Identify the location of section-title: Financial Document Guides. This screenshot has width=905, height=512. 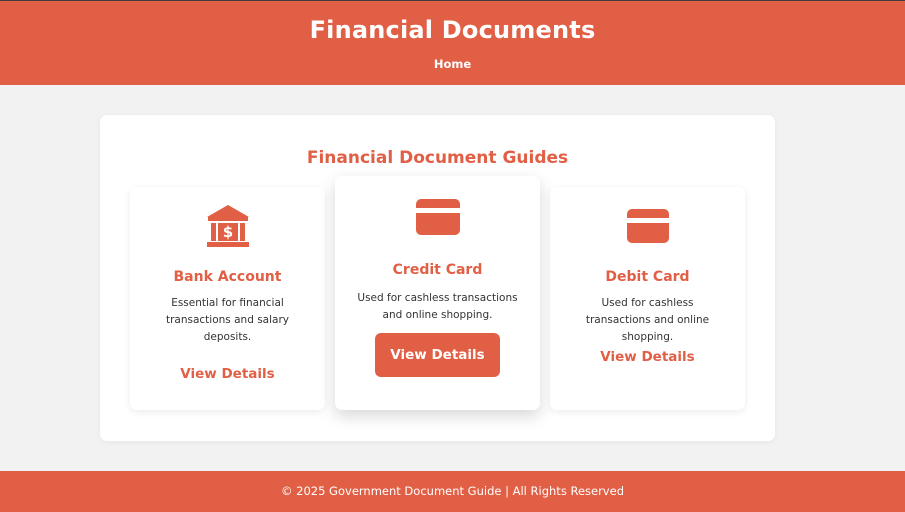
(437, 158).